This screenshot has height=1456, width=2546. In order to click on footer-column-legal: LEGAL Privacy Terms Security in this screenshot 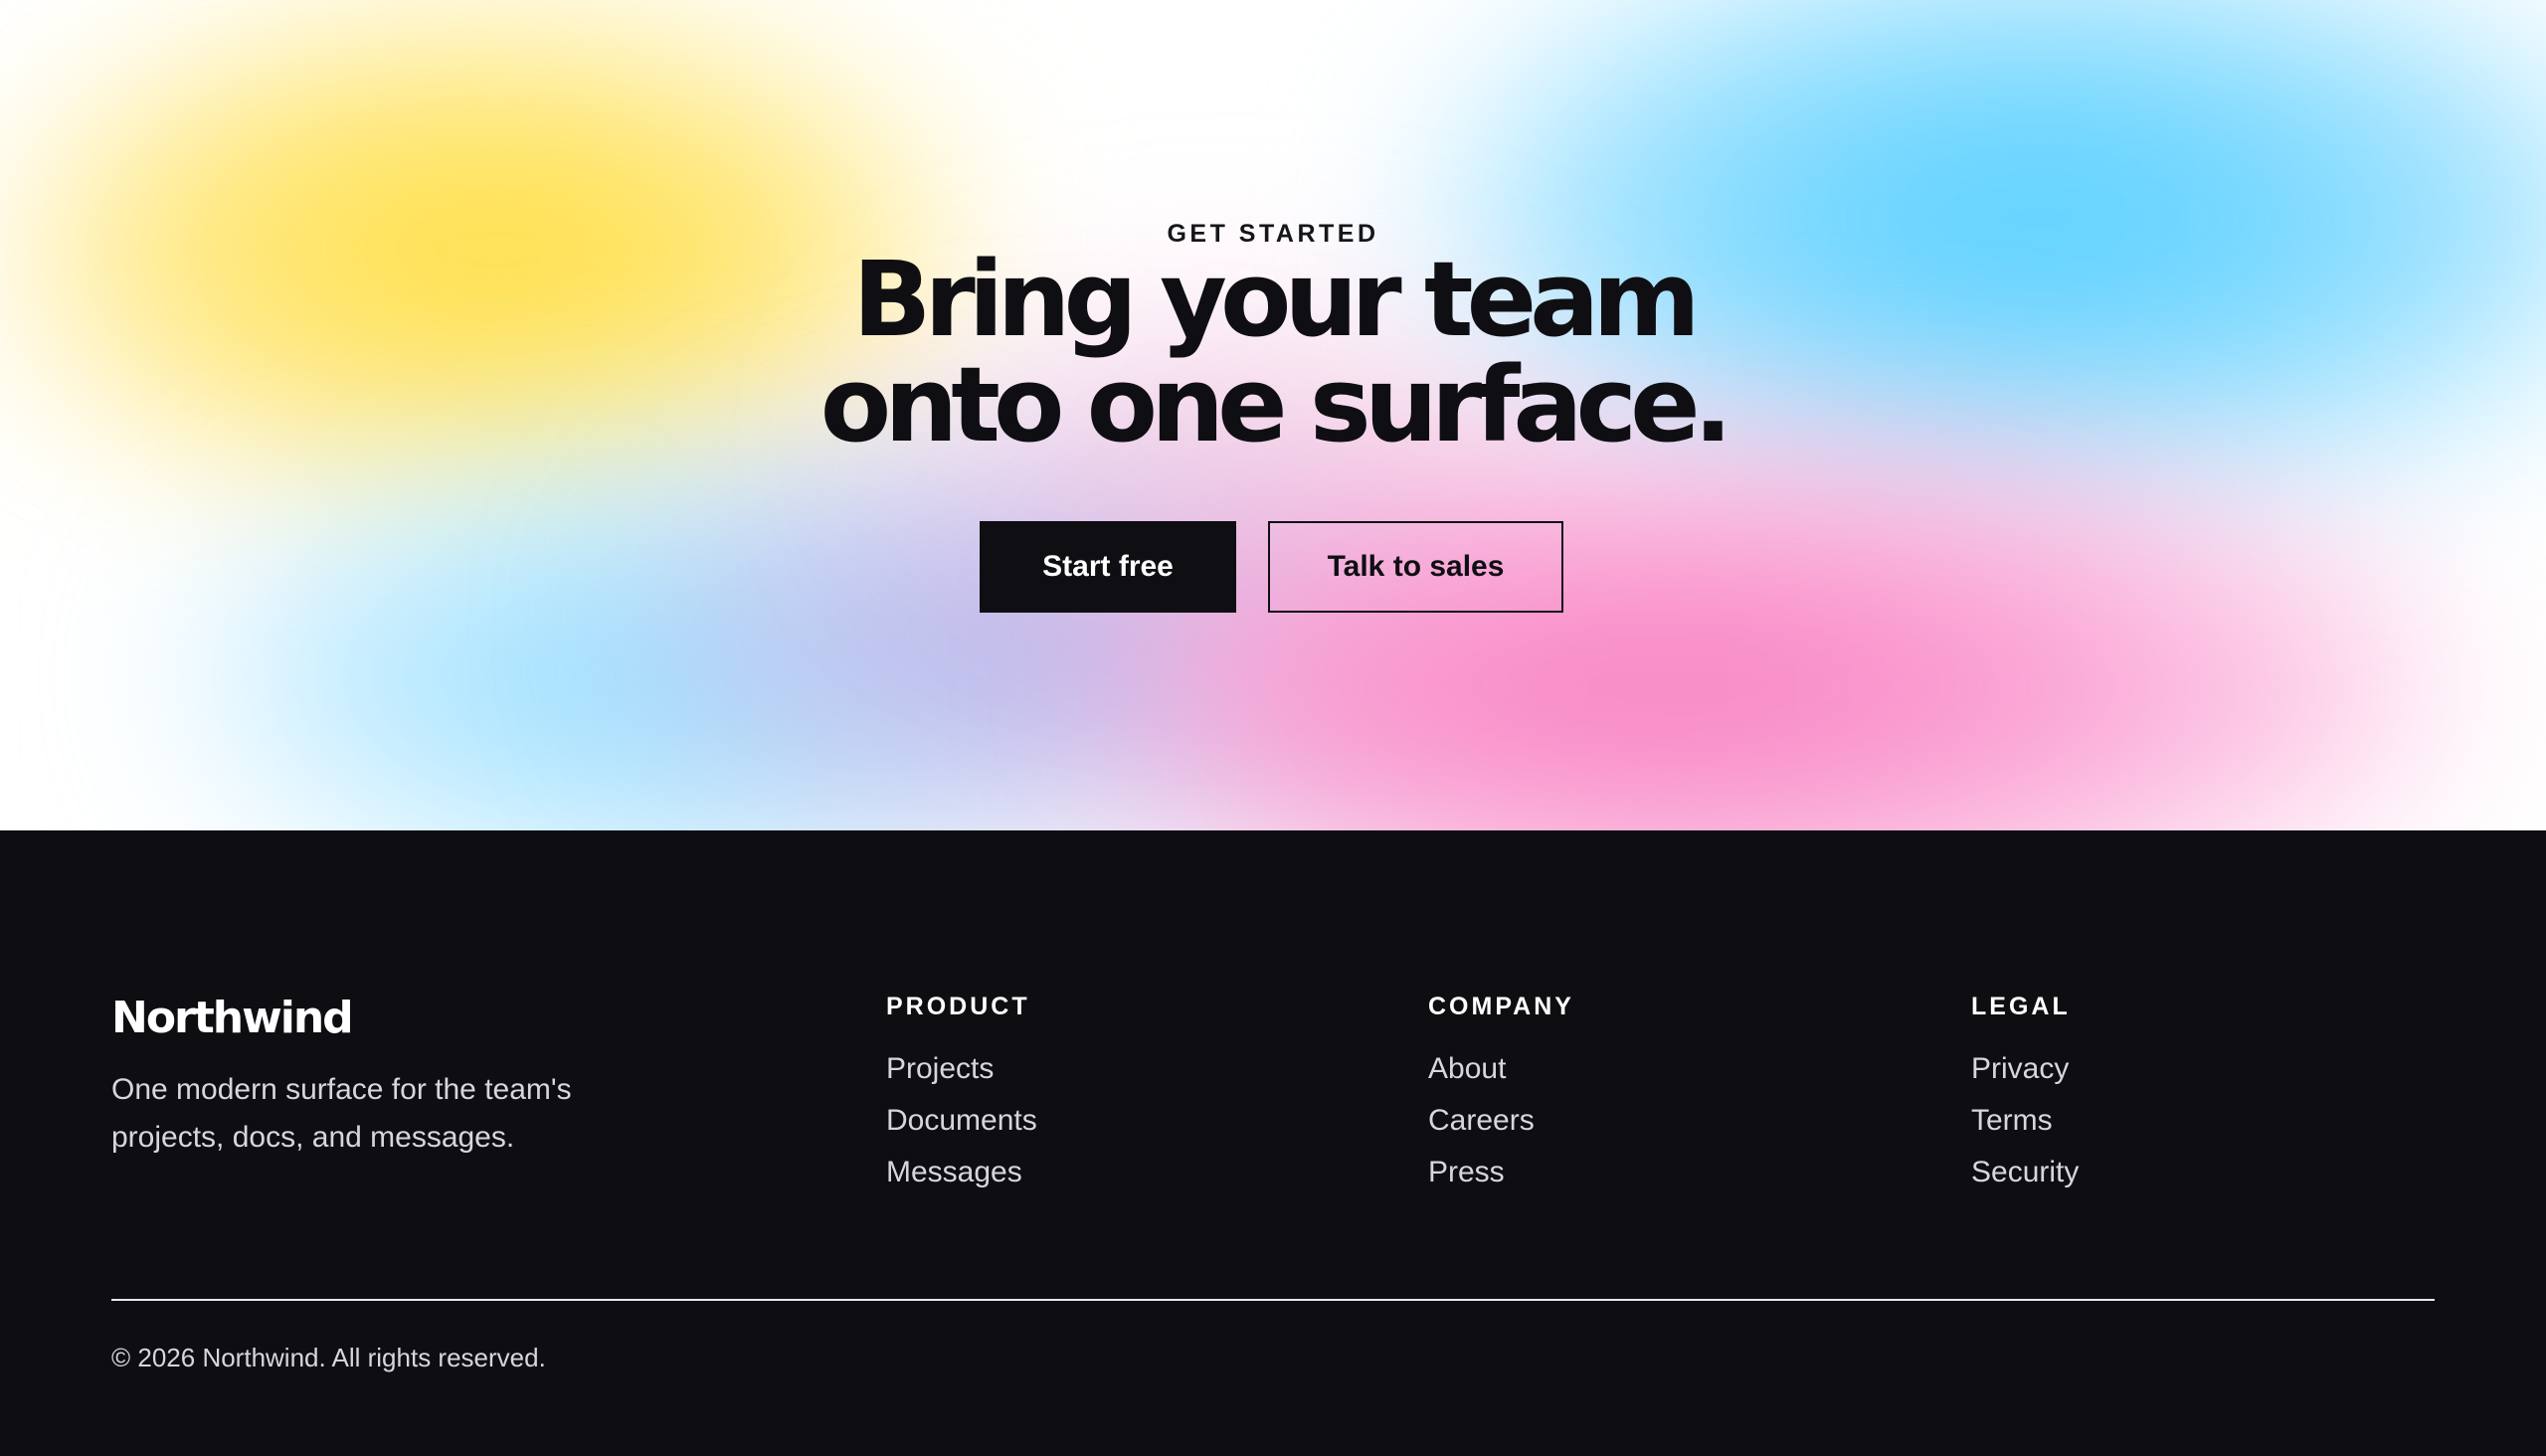, I will do `click(2025, 1094)`.